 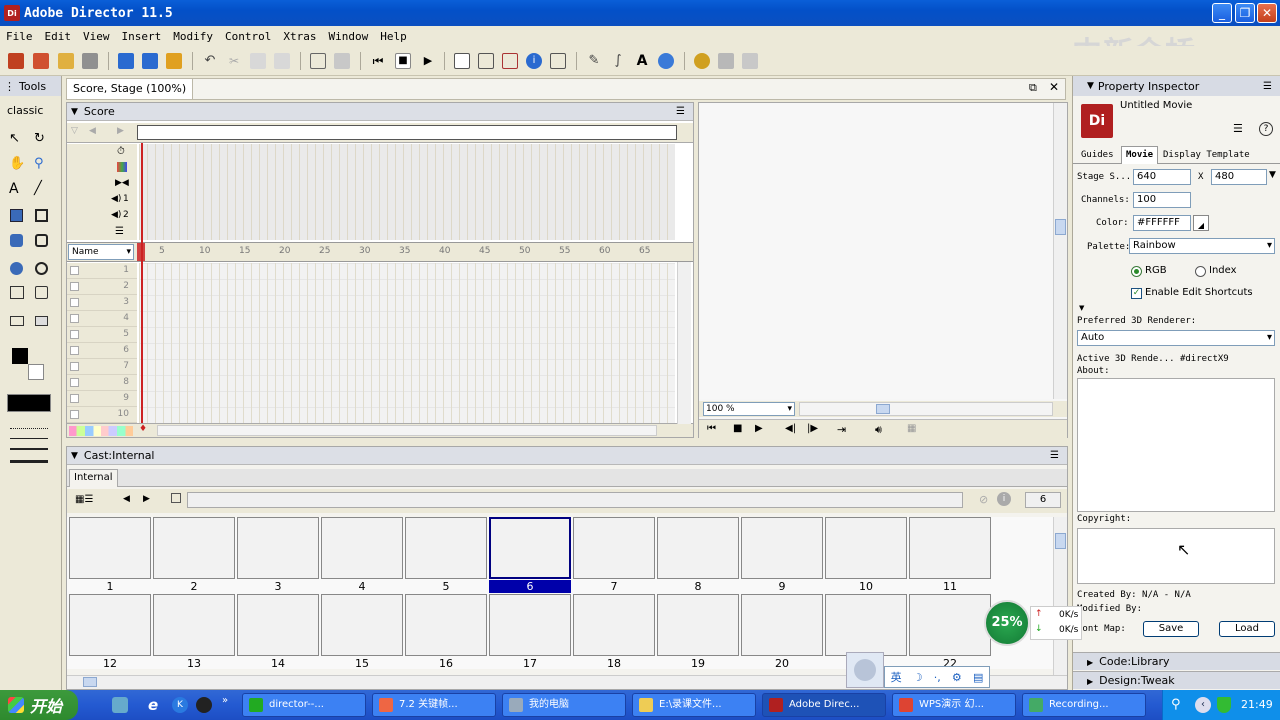 What do you see at coordinates (153, 705) in the screenshot?
I see `ie-icon: e` at bounding box center [153, 705].